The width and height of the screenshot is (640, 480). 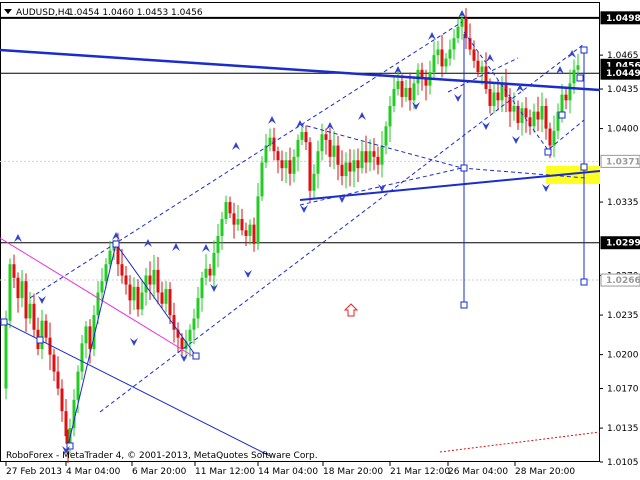 I want to click on chart-symbol: AUDUSD,H4, so click(x=43, y=13).